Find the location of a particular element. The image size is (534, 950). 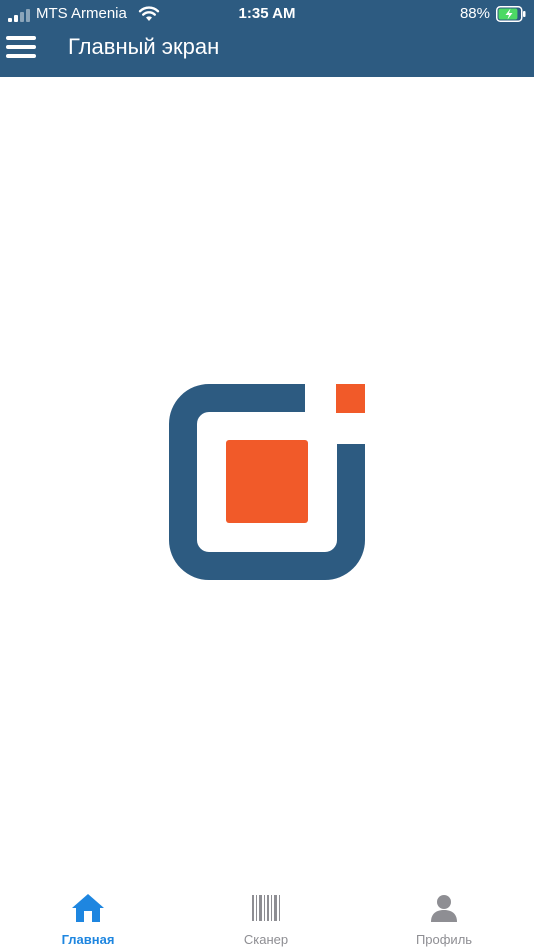

tab-profile: Профиль is located at coordinates (444, 921).